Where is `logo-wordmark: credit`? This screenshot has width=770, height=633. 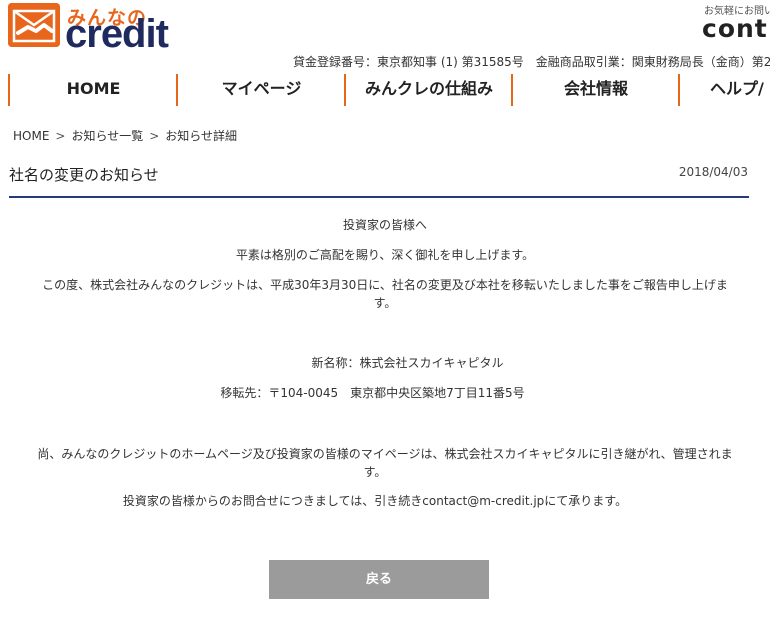
logo-wordmark: credit is located at coordinates (117, 34).